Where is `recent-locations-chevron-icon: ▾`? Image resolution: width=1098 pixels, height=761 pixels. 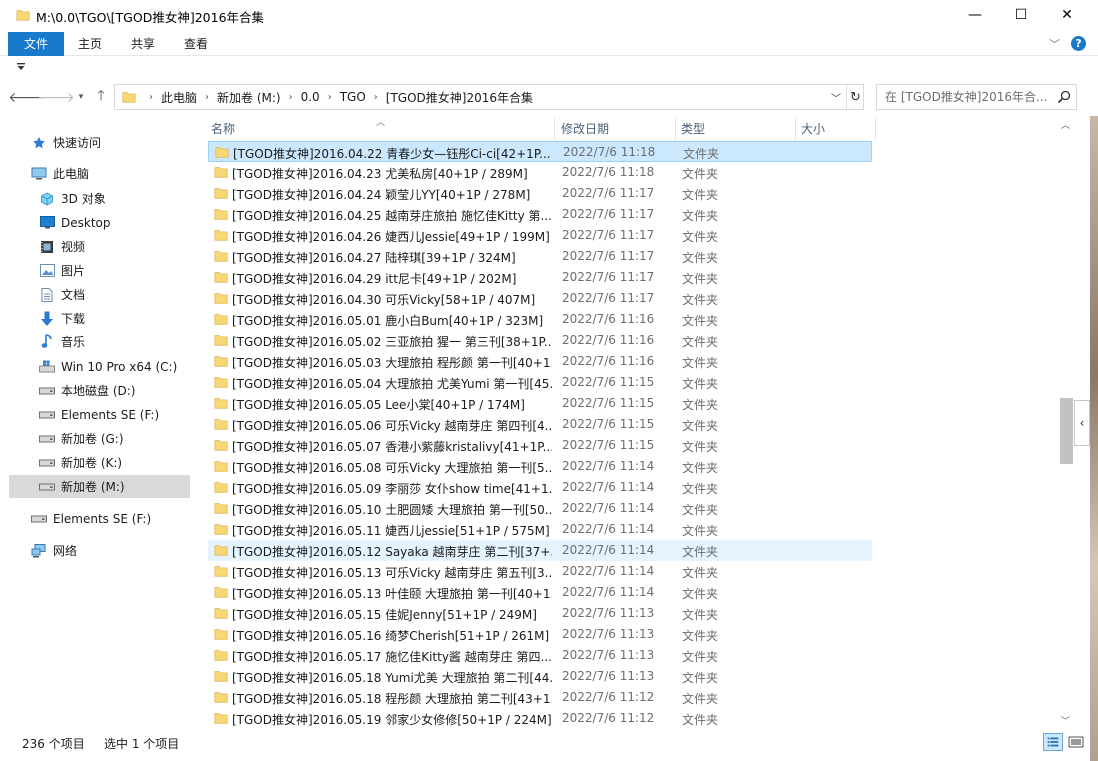
recent-locations-chevron-icon: ▾ is located at coordinates (81, 97).